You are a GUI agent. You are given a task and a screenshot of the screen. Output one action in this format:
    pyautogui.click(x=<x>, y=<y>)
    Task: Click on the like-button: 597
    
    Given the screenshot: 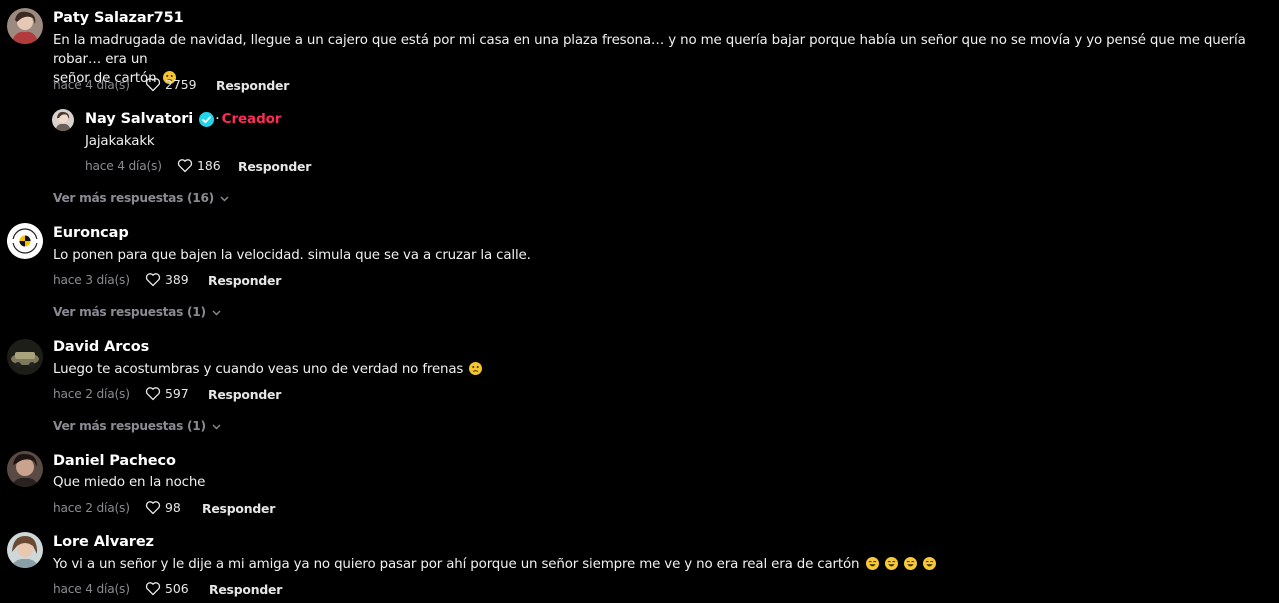 What is the action you would take?
    pyautogui.click(x=167, y=393)
    